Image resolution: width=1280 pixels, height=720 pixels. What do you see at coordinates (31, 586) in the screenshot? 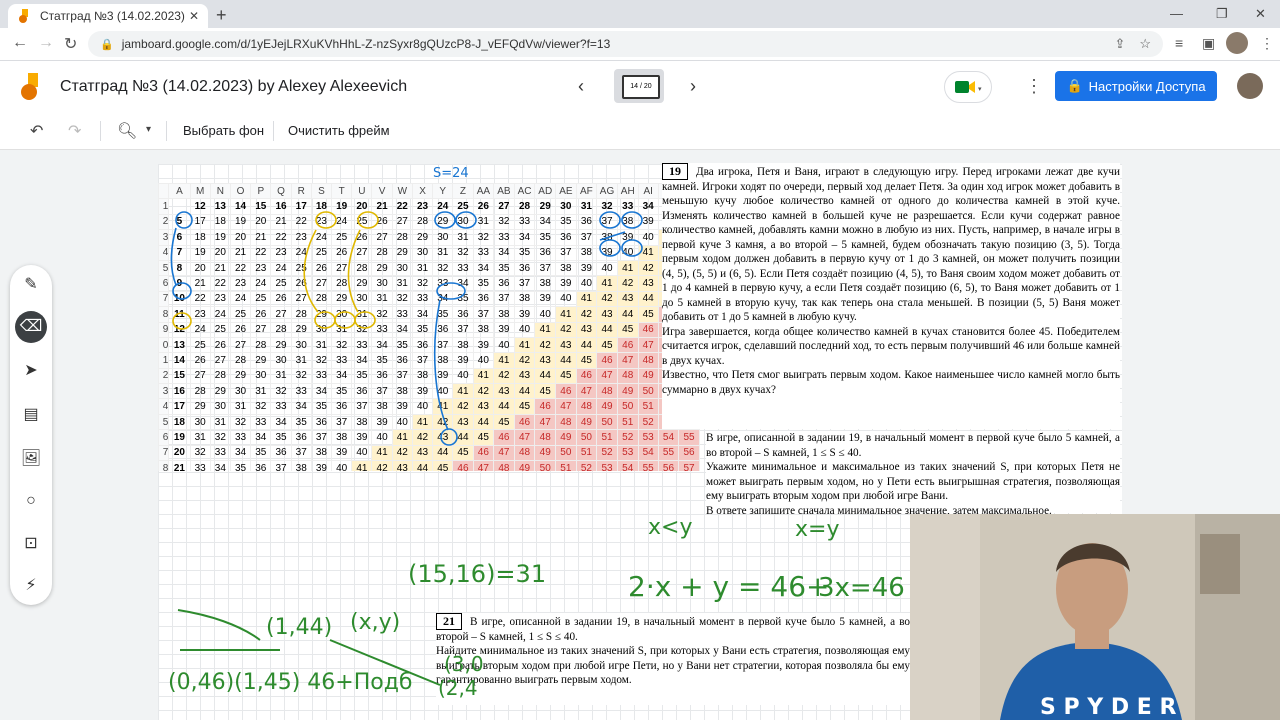
I see `laser-icon: ⚡︎` at bounding box center [31, 586].